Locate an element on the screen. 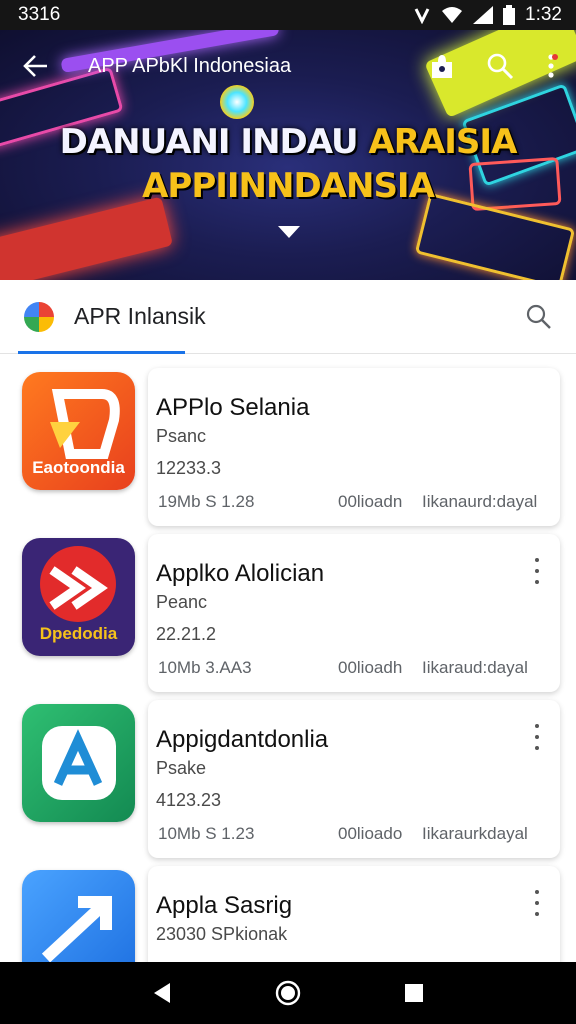  hero-line1-a: DANUANI INDAU is located at coordinates (214, 142).